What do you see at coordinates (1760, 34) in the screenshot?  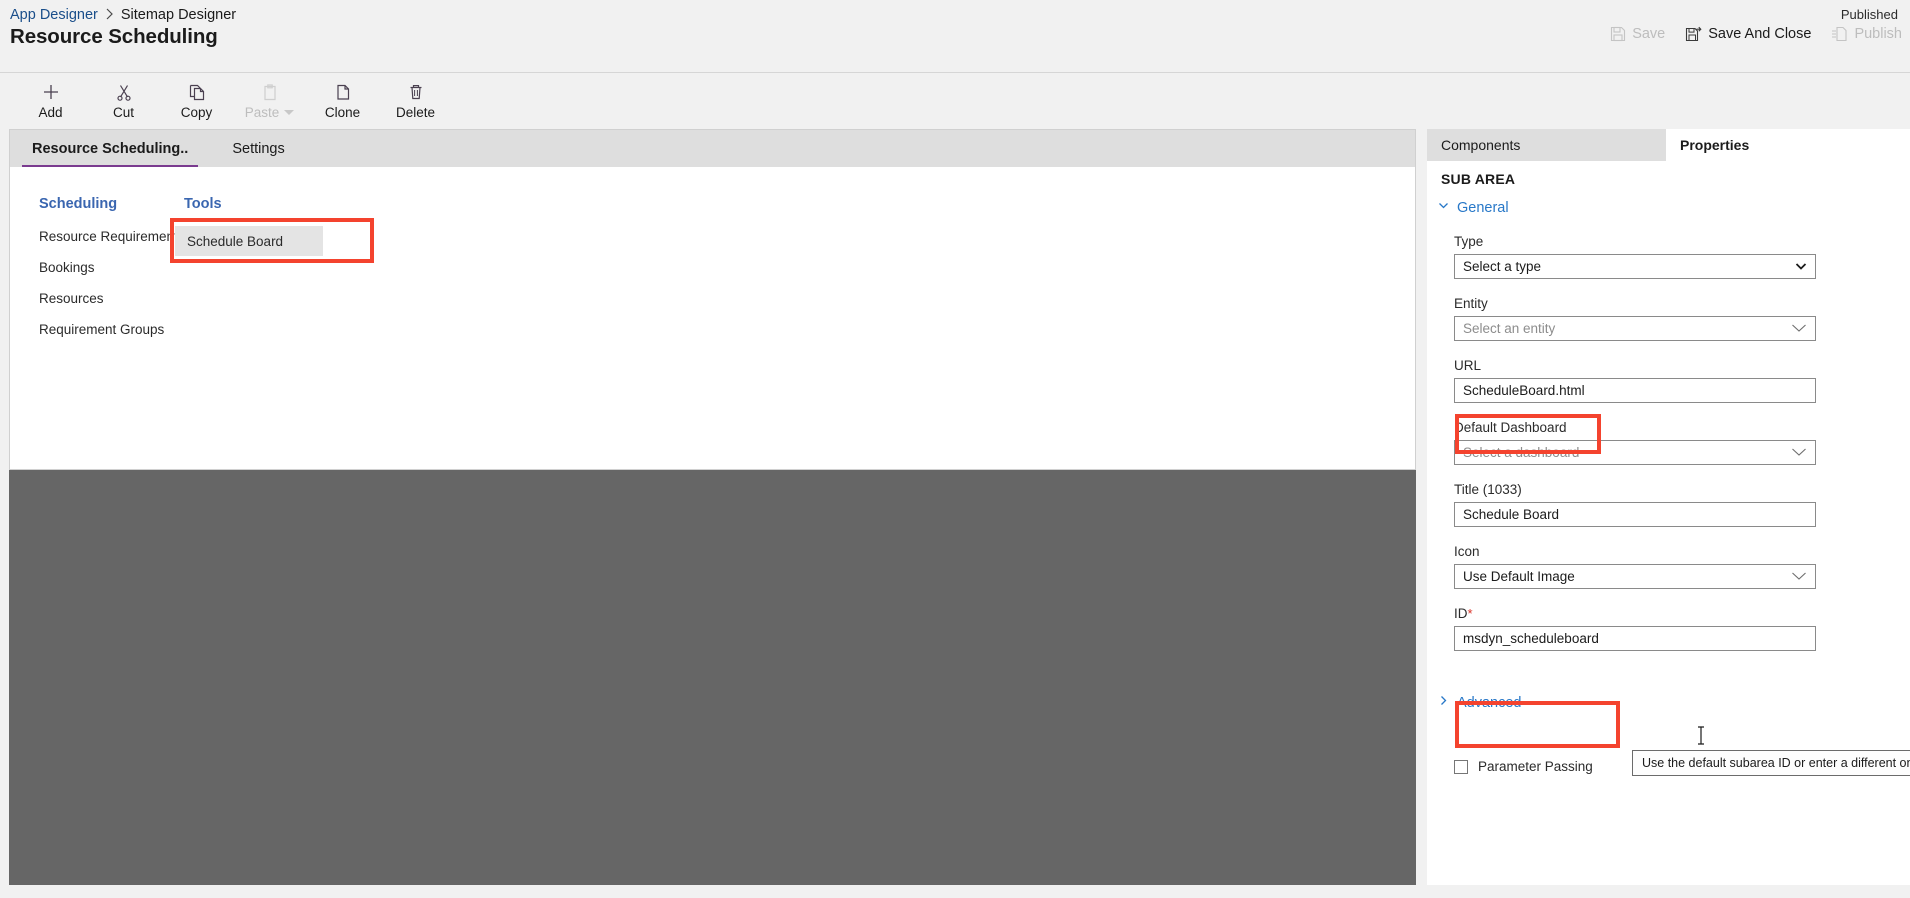 I see `save-and-close-button-label: Save And Close` at bounding box center [1760, 34].